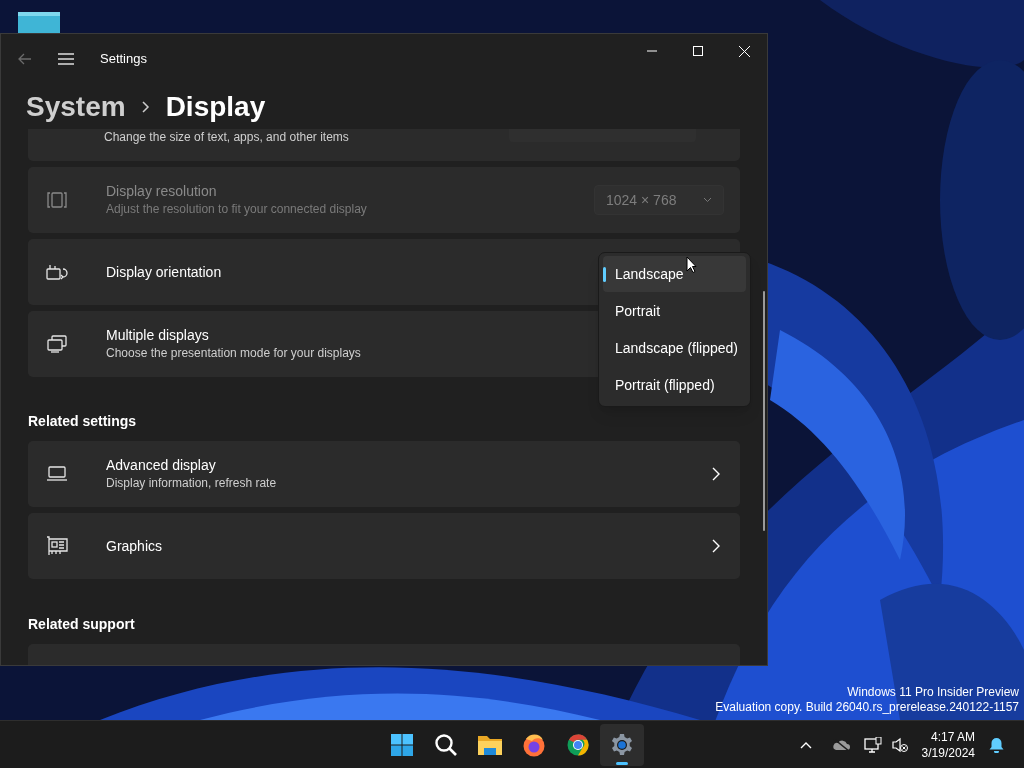 The height and width of the screenshot is (768, 1024). Describe the element at coordinates (707, 200) in the screenshot. I see `chevron-down-icon` at that location.